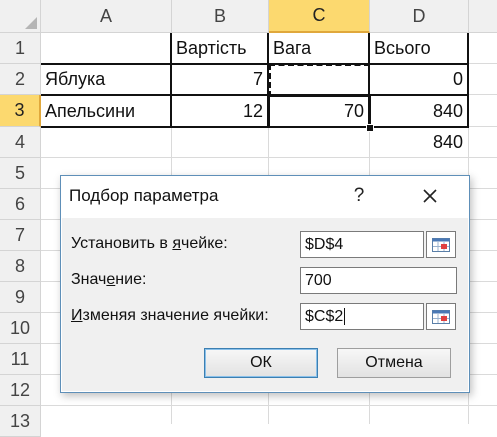  Describe the element at coordinates (20, 266) in the screenshot. I see `row-header-8: 8` at that location.